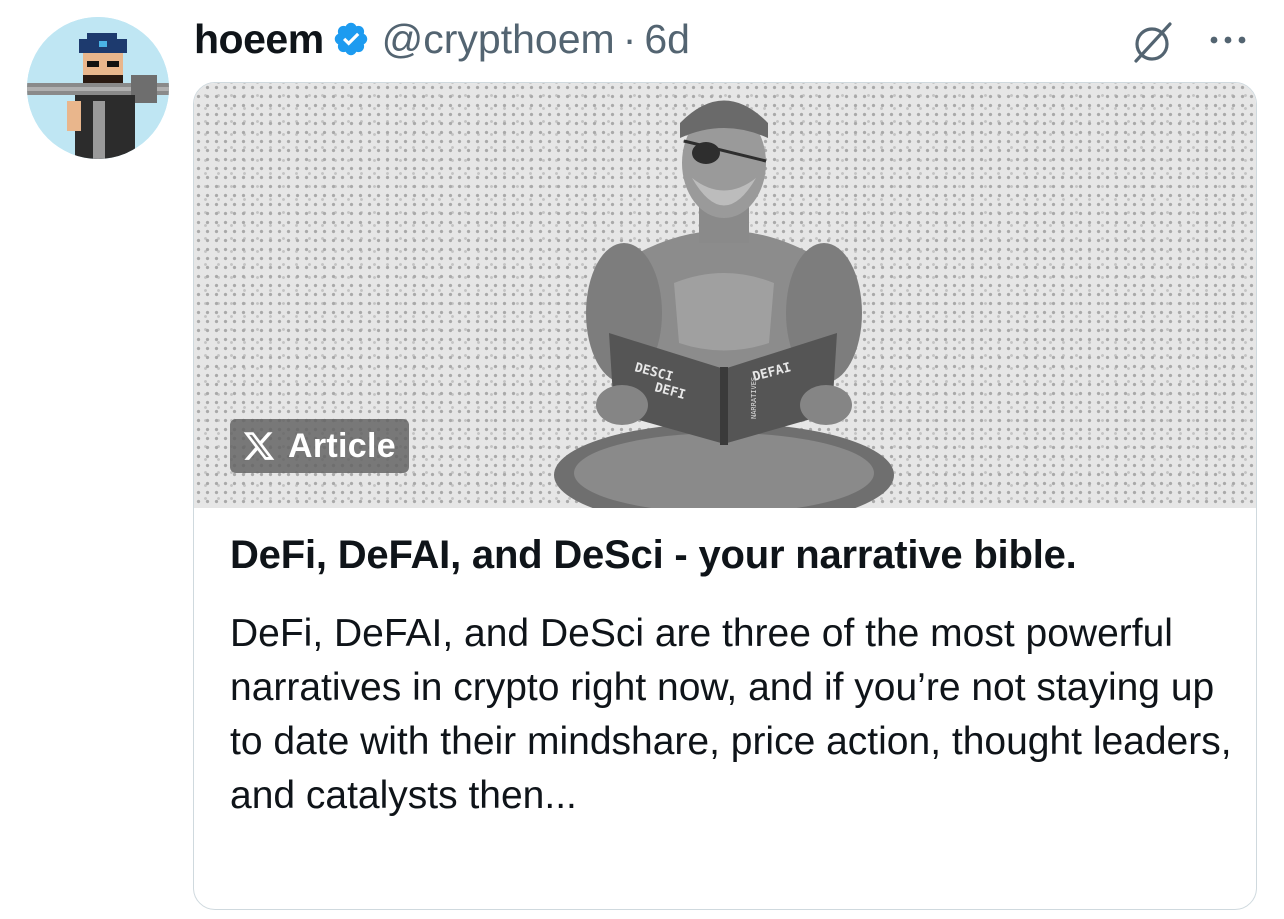 This screenshot has height=919, width=1284. Describe the element at coordinates (259, 446) in the screenshot. I see `x-logo-icon` at that location.